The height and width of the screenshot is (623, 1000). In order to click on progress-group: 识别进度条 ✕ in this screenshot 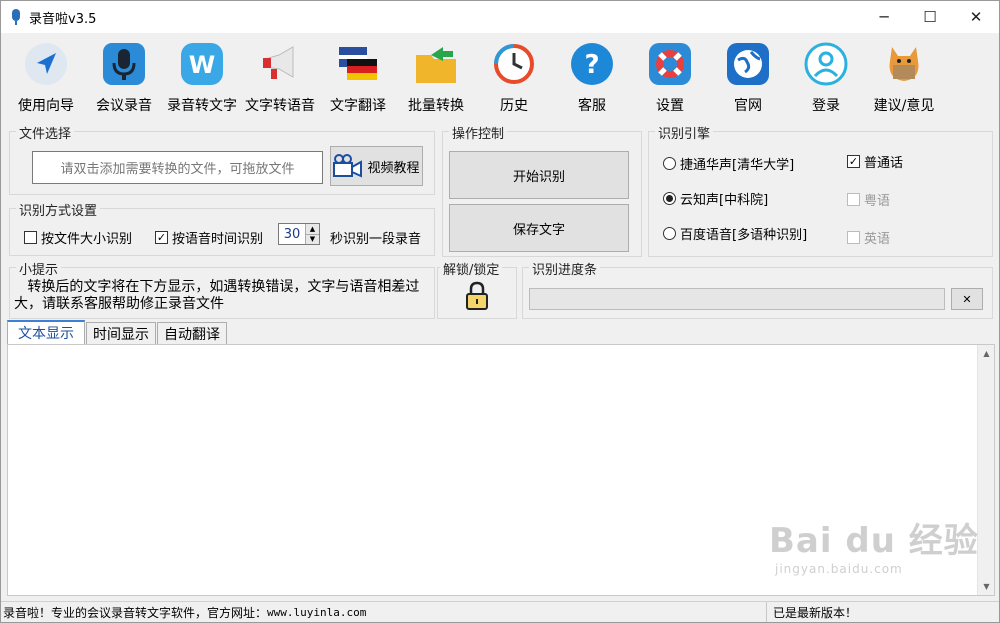, I will do `click(757, 289)`.